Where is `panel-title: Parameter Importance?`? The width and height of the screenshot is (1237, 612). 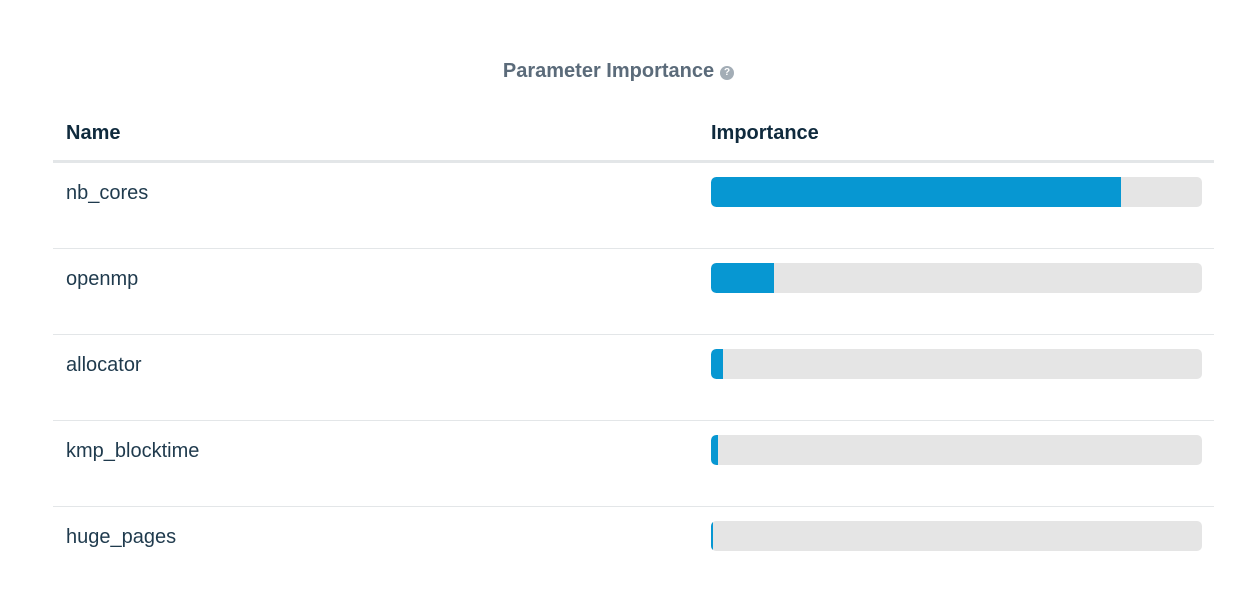
panel-title: Parameter Importance? is located at coordinates (618, 71).